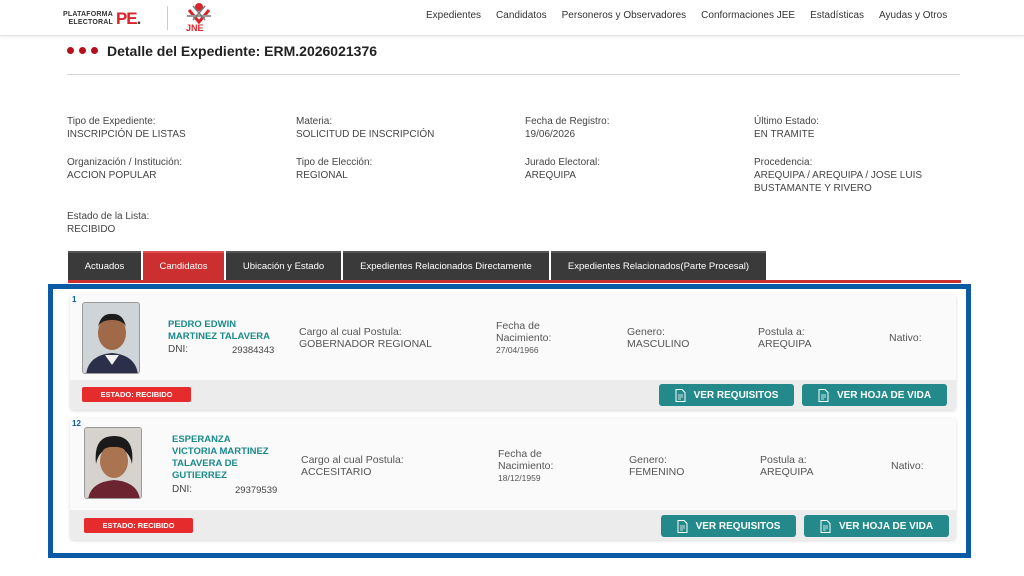 The height and width of the screenshot is (576, 1024). Describe the element at coordinates (113, 463) in the screenshot. I see `person-photo-icon` at that location.